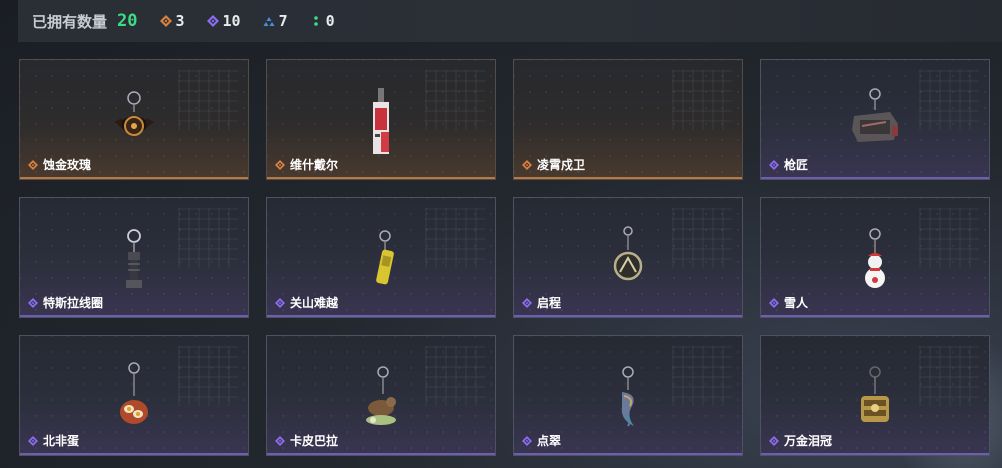 The width and height of the screenshot is (1002, 468). Describe the element at coordinates (381, 248) in the screenshot. I see `yellow-can-charm-icon` at that location.